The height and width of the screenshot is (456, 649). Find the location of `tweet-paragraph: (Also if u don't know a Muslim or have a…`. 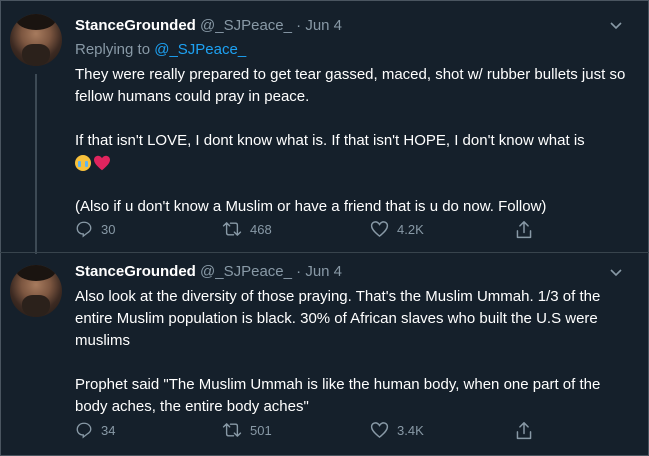

tweet-paragraph: (Also if u don't know a Muslim or have a… is located at coordinates (311, 206).